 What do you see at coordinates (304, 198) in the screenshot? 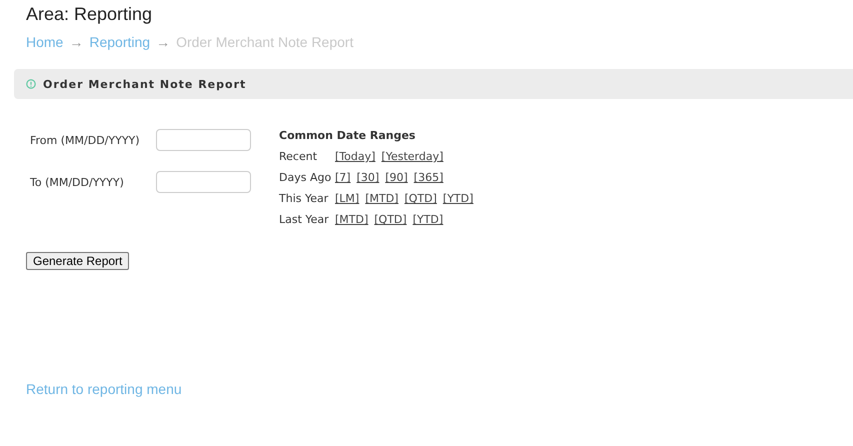
I see `range-label: This Year` at bounding box center [304, 198].